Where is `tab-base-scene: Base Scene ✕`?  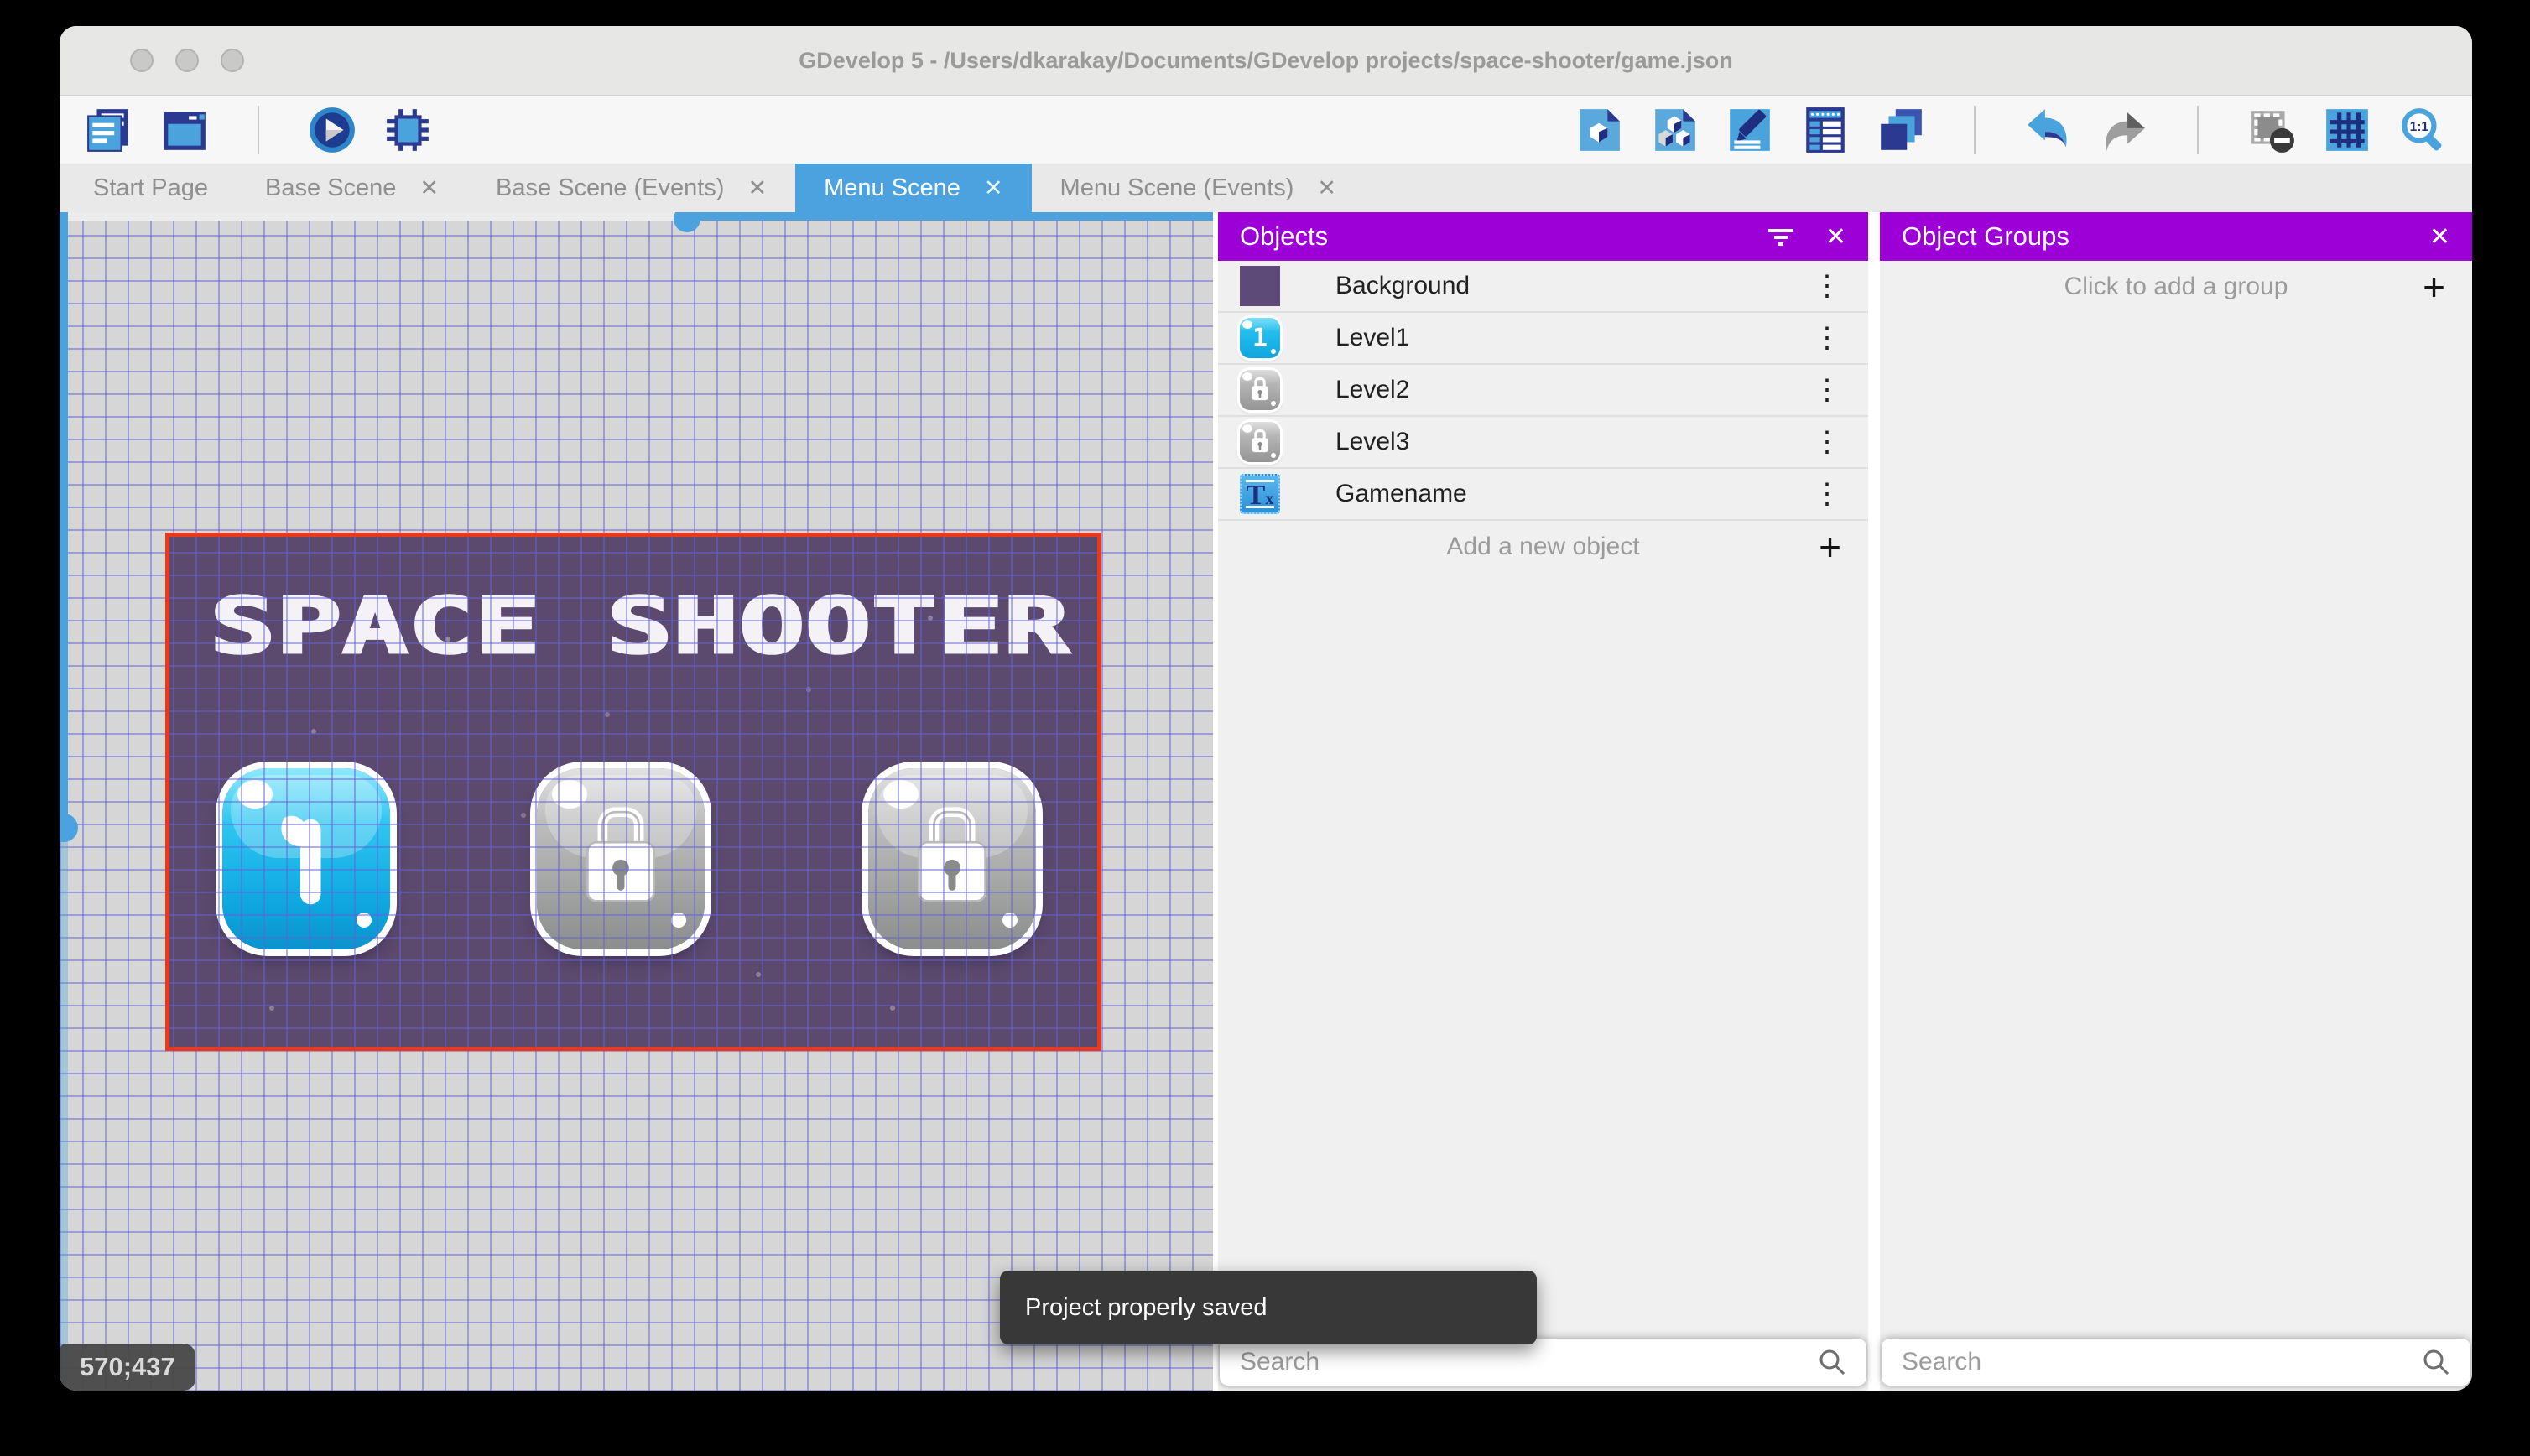
tab-base-scene: Base Scene ✕ is located at coordinates (352, 188).